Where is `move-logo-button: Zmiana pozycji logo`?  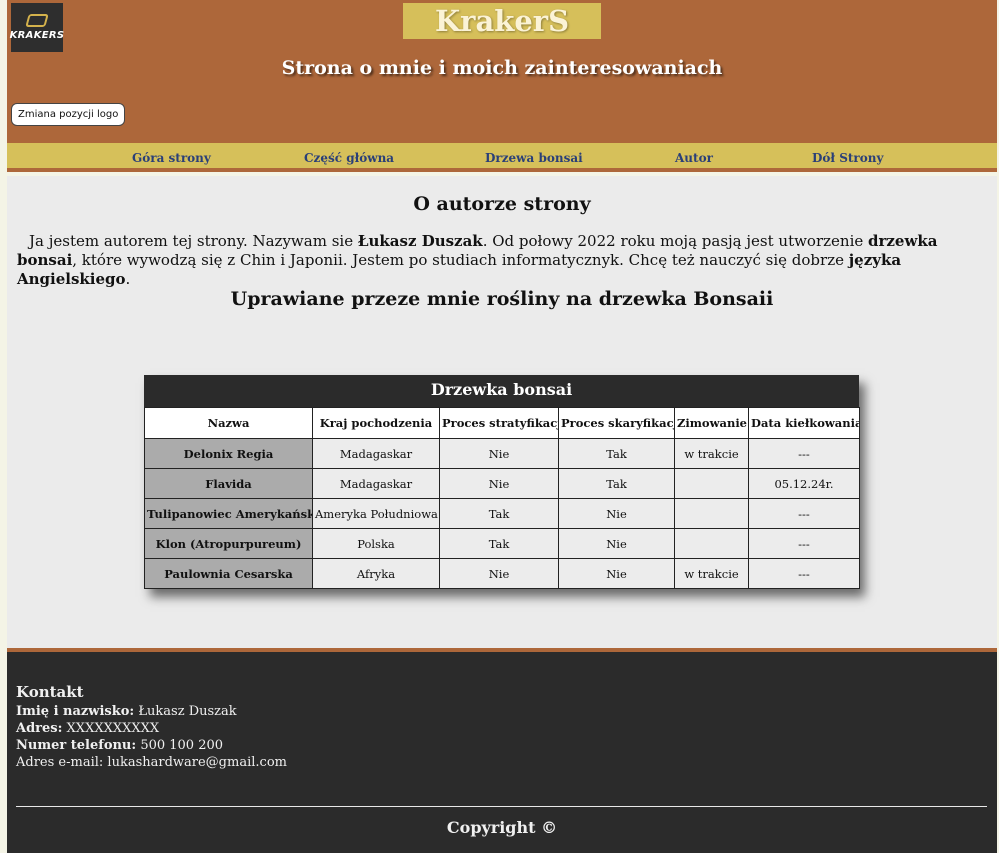 move-logo-button: Zmiana pozycji logo is located at coordinates (68, 114).